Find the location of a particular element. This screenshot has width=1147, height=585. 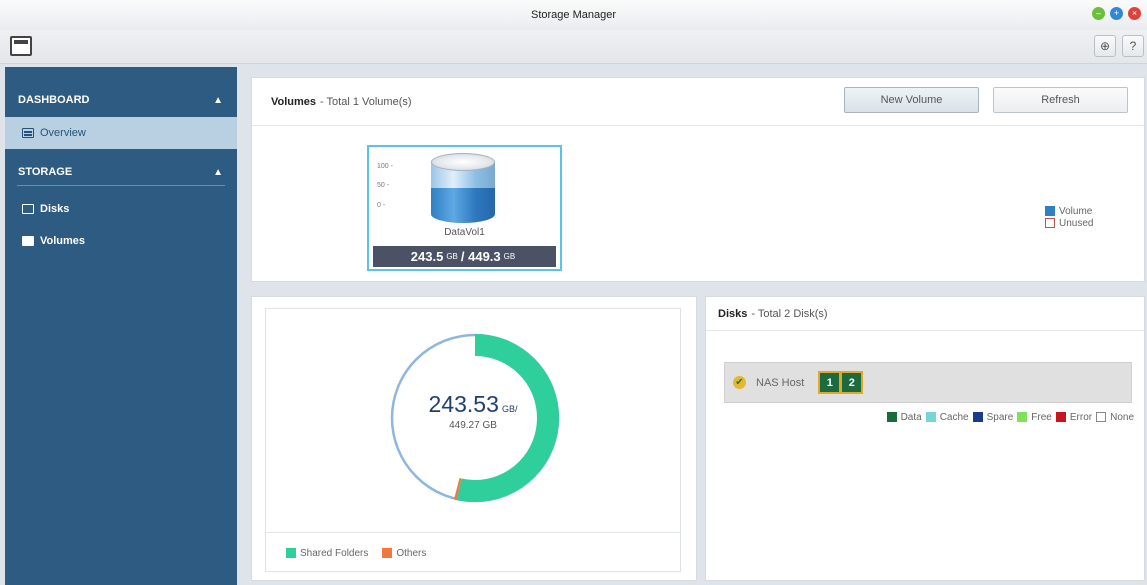

sidebar-item-volumes: Volumes is located at coordinates (121, 241).